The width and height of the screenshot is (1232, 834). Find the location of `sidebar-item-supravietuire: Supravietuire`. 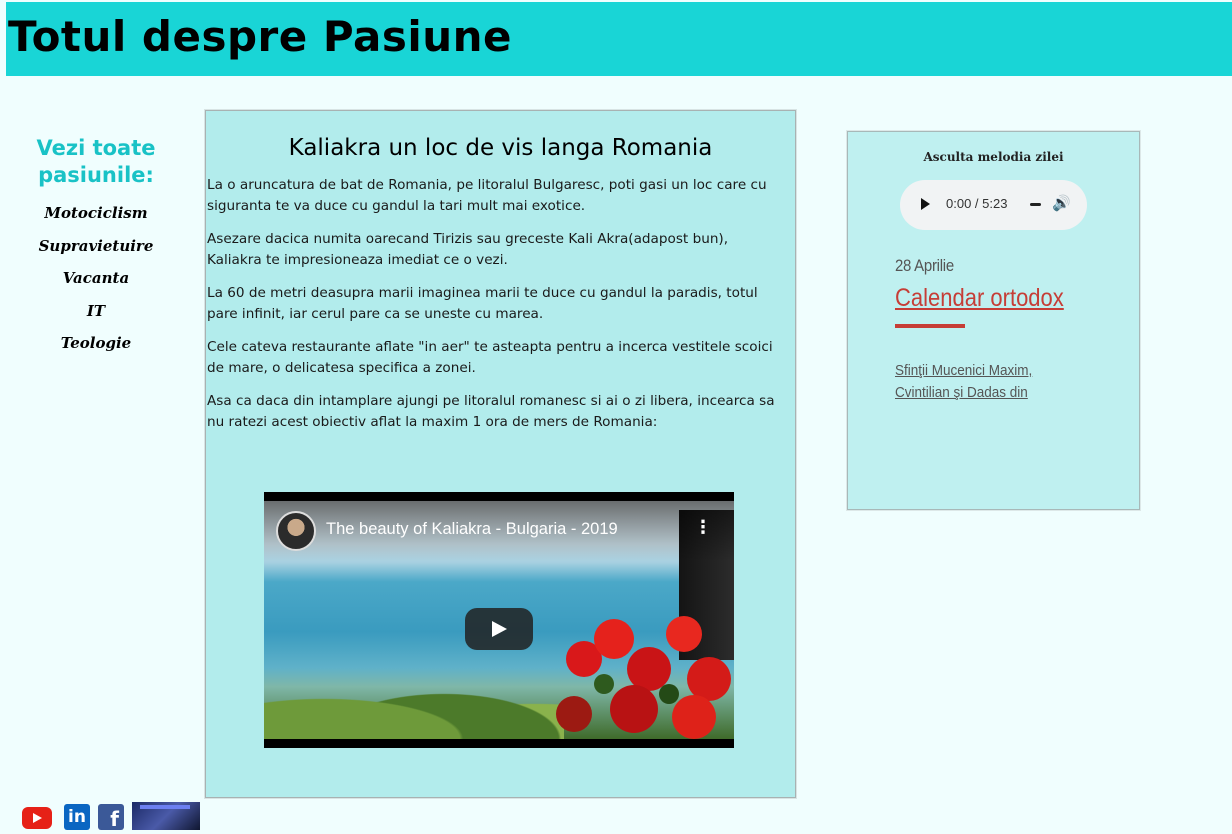

sidebar-item-supravietuire: Supravietuire is located at coordinates (96, 246).